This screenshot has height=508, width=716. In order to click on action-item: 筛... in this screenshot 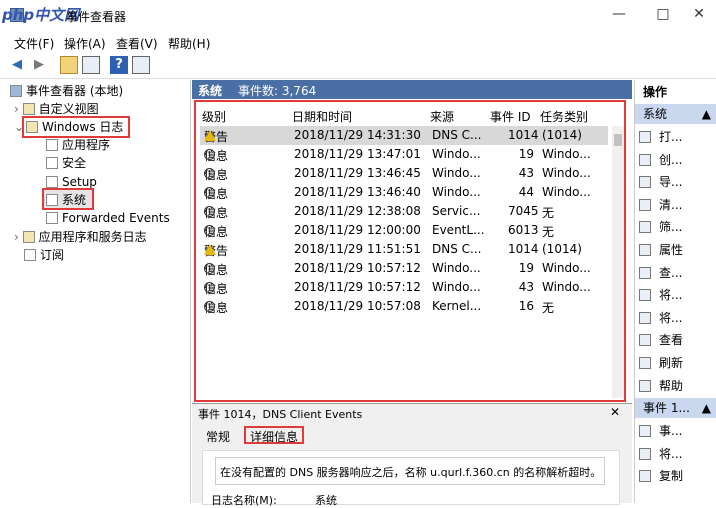, I will do `click(677, 227)`.